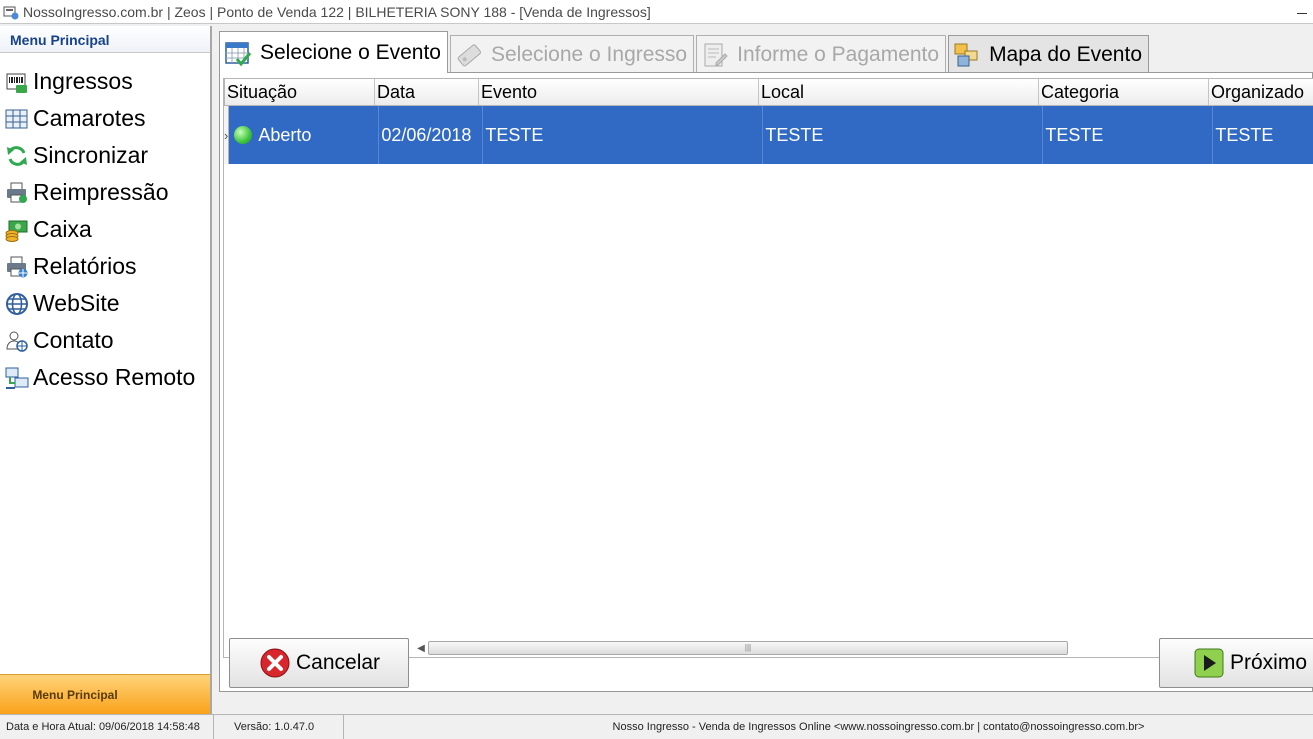 This screenshot has width=1313, height=739. What do you see at coordinates (1263, 135) in the screenshot?
I see `cell-organizador: TESTE` at bounding box center [1263, 135].